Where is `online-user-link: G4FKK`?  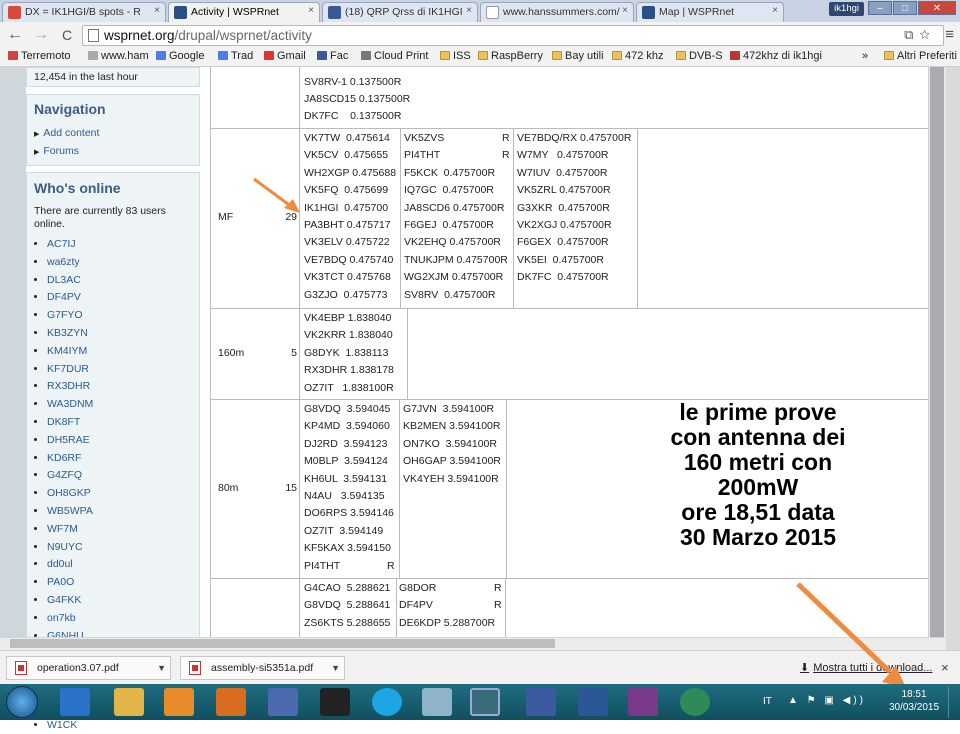 online-user-link: G4FKK is located at coordinates (64, 600).